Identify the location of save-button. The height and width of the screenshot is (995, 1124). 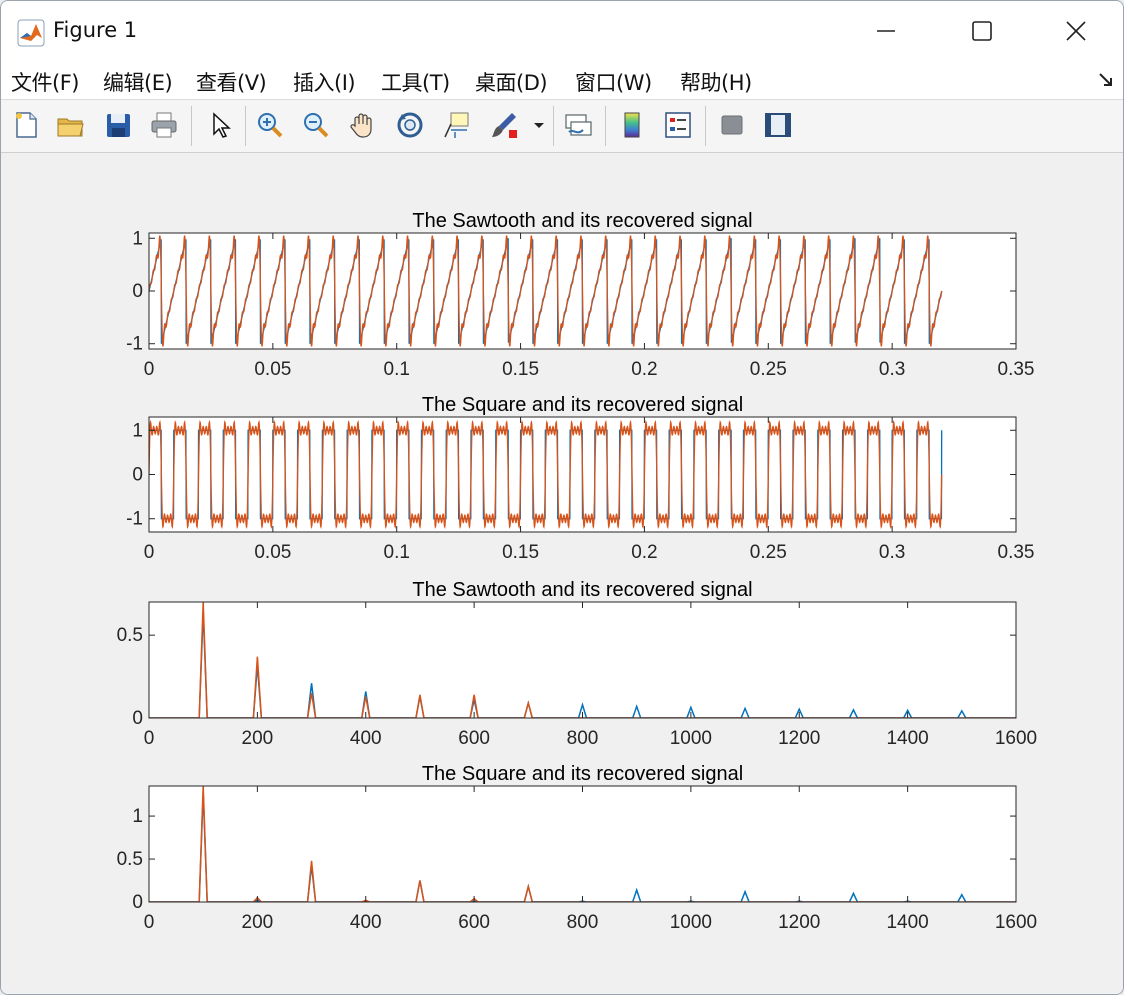
(118, 125).